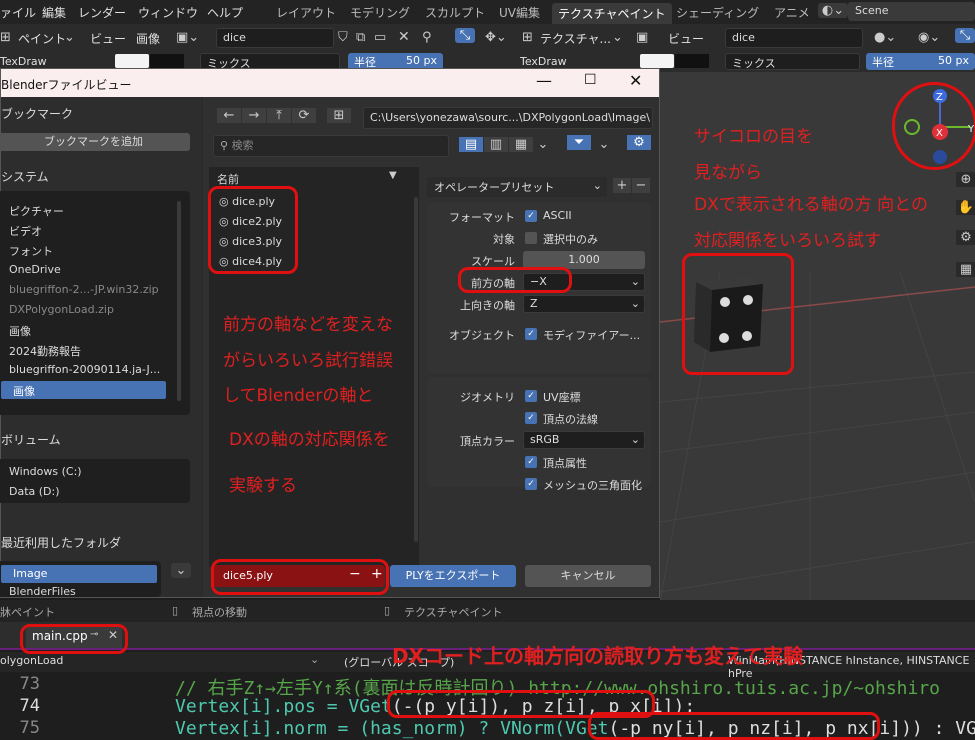  I want to click on thumbnail-view-icon: ▦, so click(521, 144).